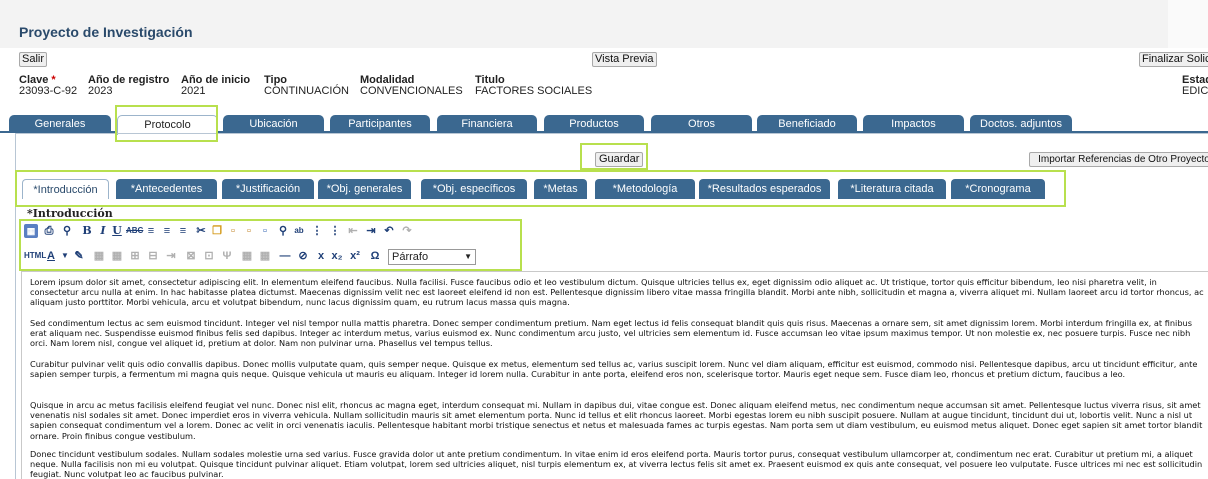  I want to click on merge-cells-icon: ⇥, so click(171, 256).